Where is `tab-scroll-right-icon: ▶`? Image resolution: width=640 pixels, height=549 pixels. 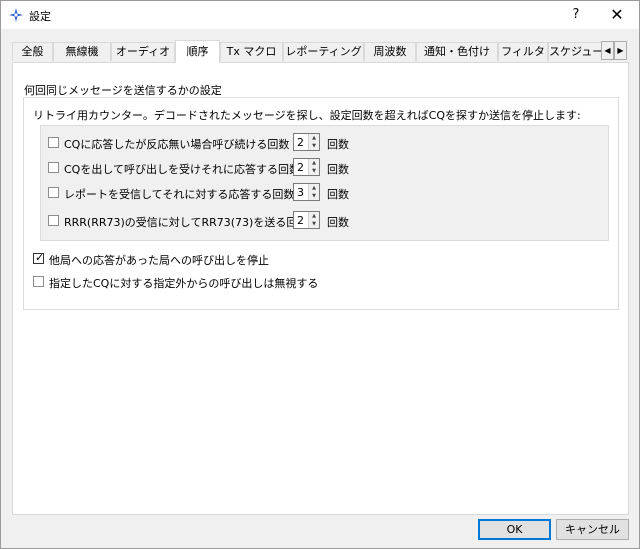 tab-scroll-right-icon: ▶ is located at coordinates (620, 50).